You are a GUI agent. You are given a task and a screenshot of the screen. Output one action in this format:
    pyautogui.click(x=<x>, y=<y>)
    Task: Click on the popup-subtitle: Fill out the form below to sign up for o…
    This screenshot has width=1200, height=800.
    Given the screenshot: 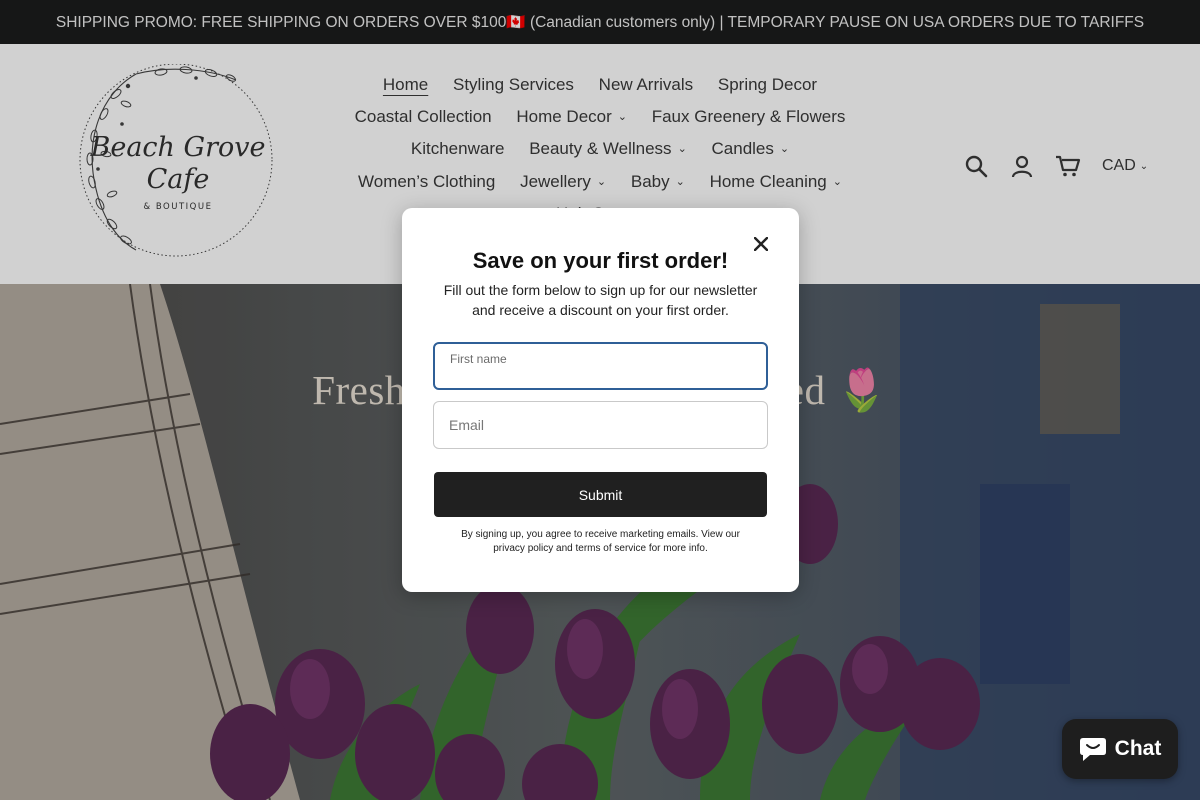 What is the action you would take?
    pyautogui.click(x=600, y=300)
    